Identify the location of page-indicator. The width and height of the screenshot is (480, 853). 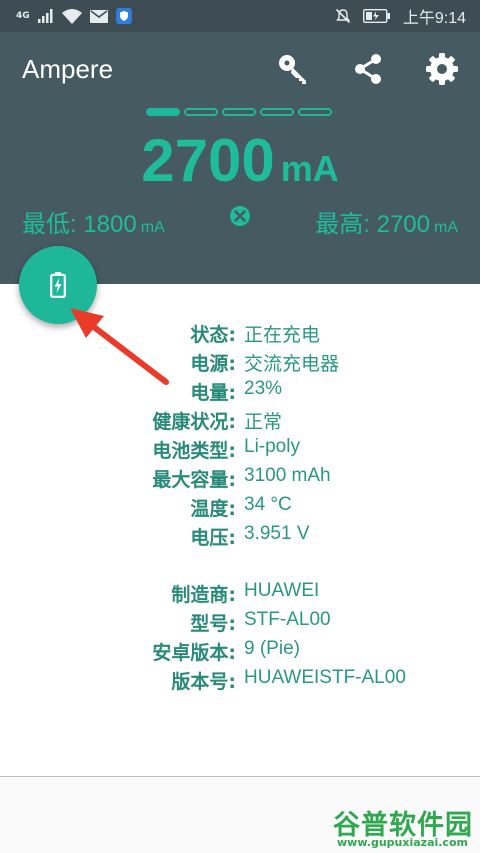
(239, 112).